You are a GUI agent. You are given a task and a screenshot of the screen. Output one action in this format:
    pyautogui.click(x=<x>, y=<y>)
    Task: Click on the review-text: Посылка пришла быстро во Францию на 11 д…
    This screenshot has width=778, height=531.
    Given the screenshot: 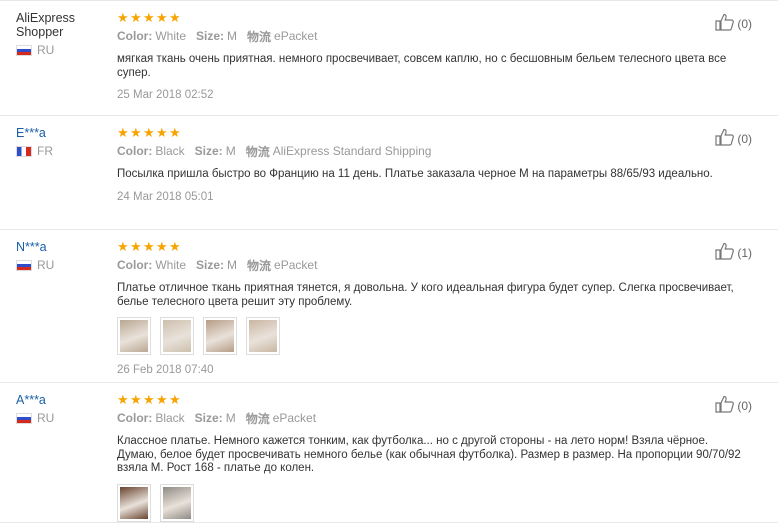 What is the action you would take?
    pyautogui.click(x=415, y=174)
    